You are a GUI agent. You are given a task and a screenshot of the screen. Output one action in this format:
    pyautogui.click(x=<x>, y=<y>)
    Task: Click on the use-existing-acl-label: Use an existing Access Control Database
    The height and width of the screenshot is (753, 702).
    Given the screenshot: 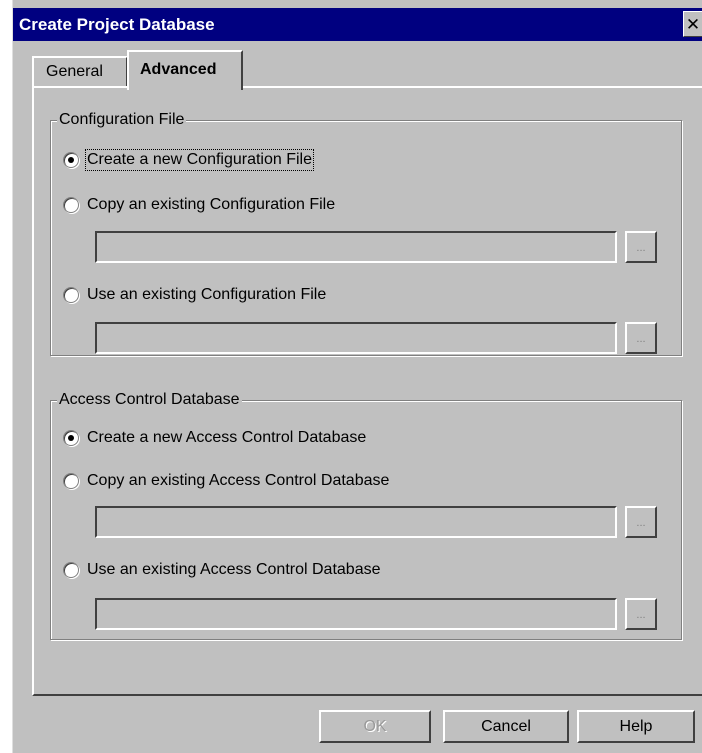 What is the action you would take?
    pyautogui.click(x=234, y=569)
    